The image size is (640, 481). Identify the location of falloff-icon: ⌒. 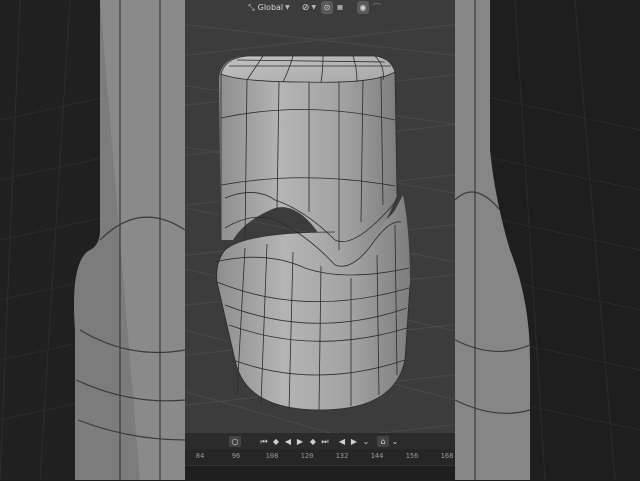
(377, 7).